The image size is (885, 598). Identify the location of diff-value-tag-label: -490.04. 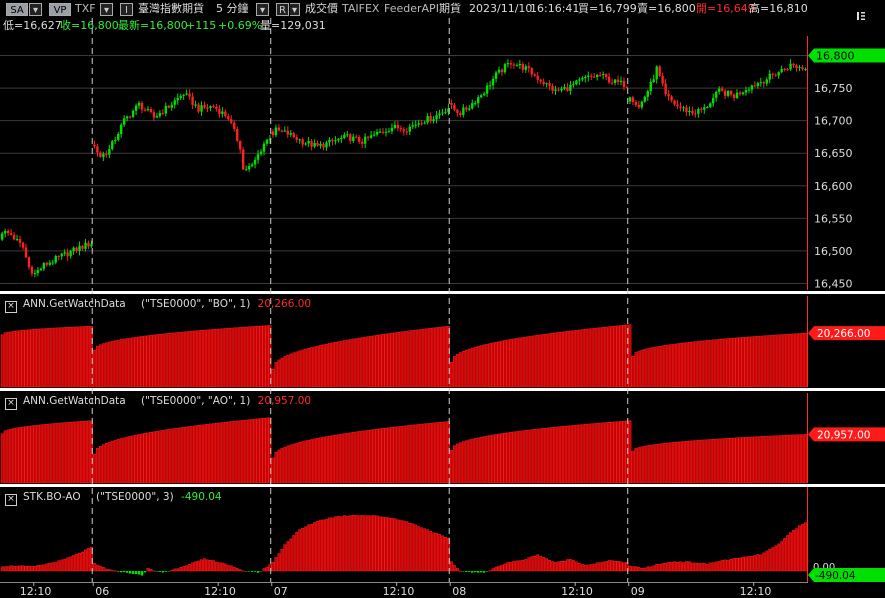
(835, 576).